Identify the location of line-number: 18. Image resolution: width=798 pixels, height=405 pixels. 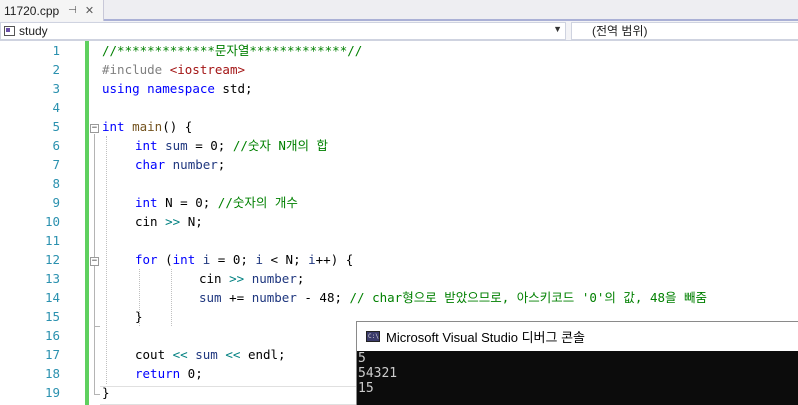
(52, 373).